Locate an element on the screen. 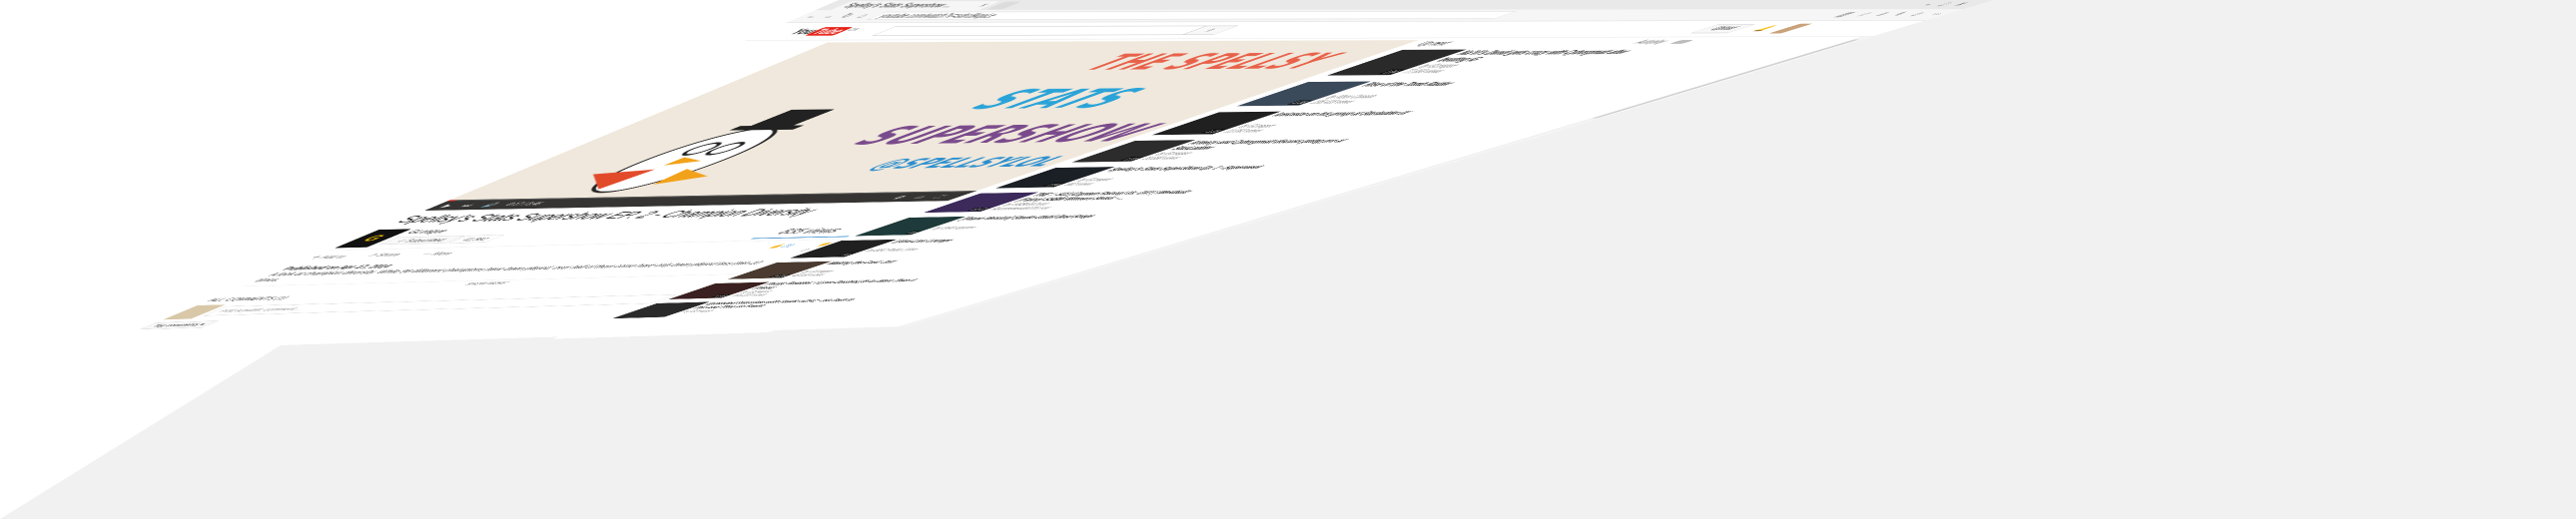  suggested-video-views: 13,063 views is located at coordinates (1243, 131).